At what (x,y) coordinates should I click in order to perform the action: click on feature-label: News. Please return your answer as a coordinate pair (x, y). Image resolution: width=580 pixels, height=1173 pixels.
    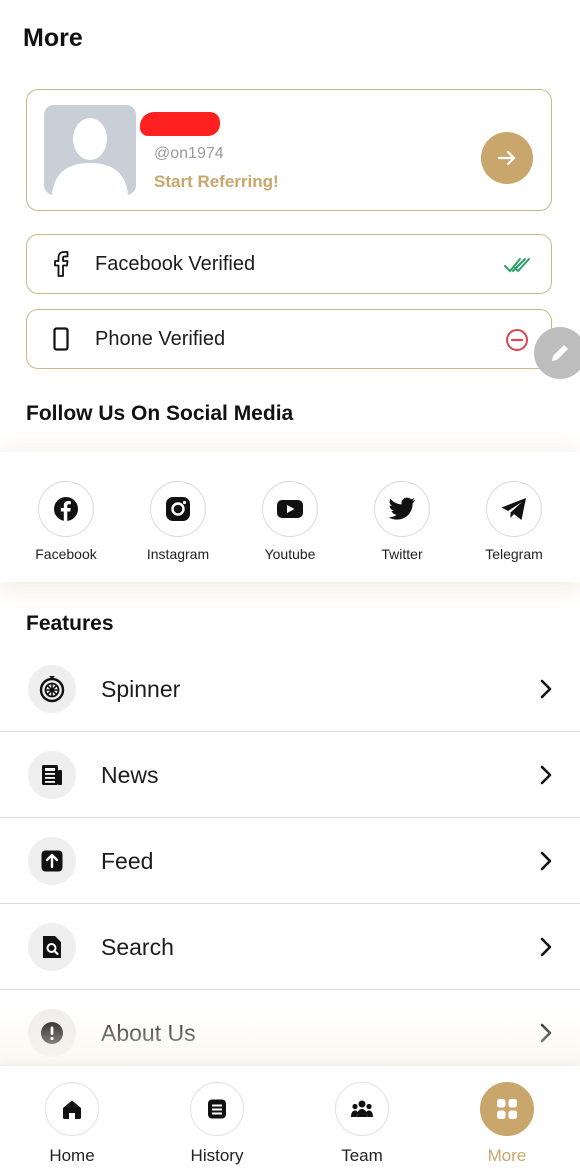
    Looking at the image, I should click on (130, 775).